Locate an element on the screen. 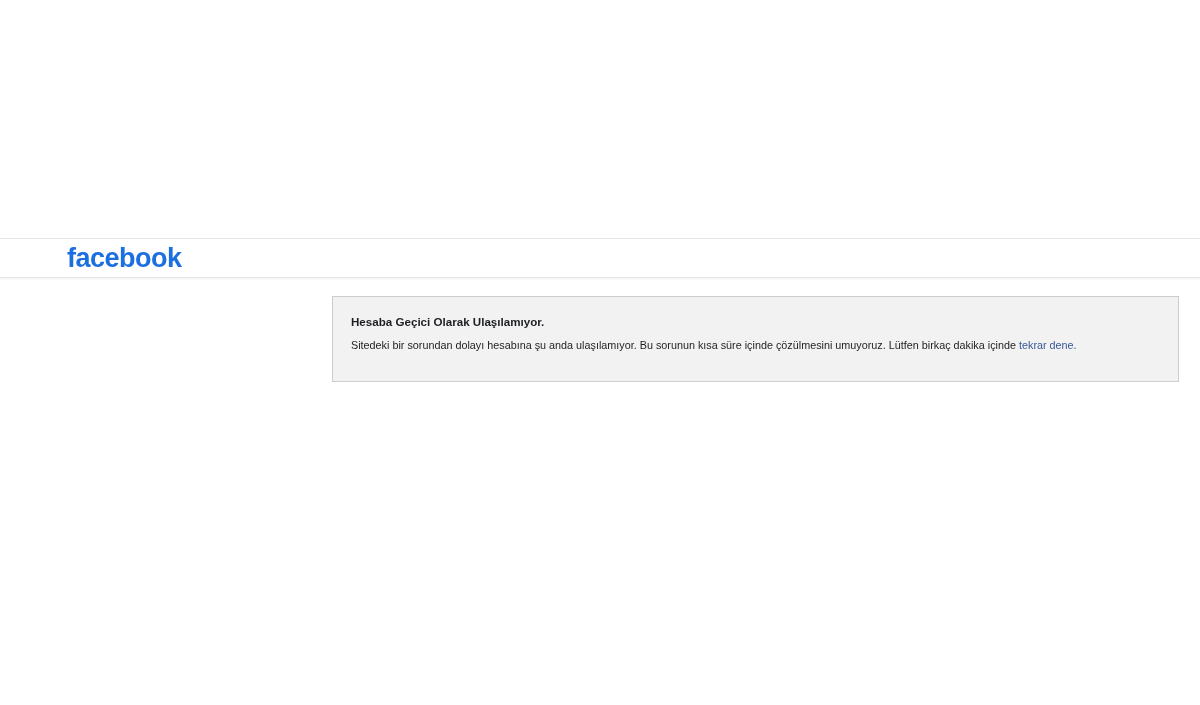 This screenshot has width=1200, height=705. facebook-logo: facebook is located at coordinates (124, 258).